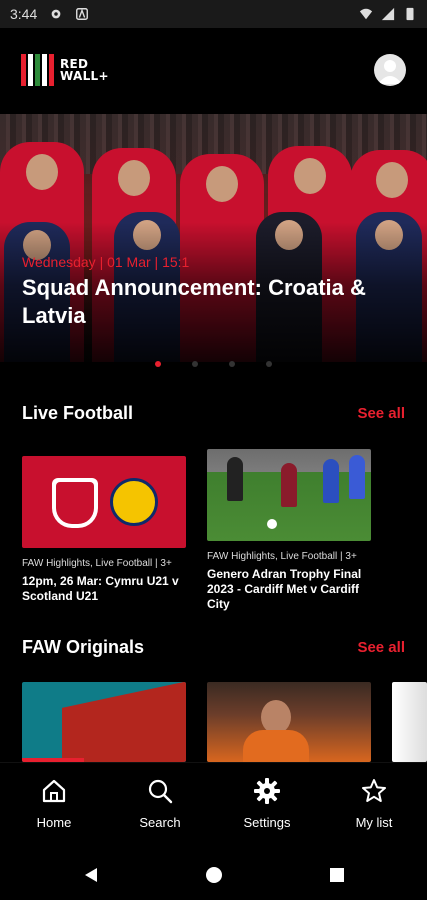  Describe the element at coordinates (366, 14) in the screenshot. I see `wifi-icon` at that location.